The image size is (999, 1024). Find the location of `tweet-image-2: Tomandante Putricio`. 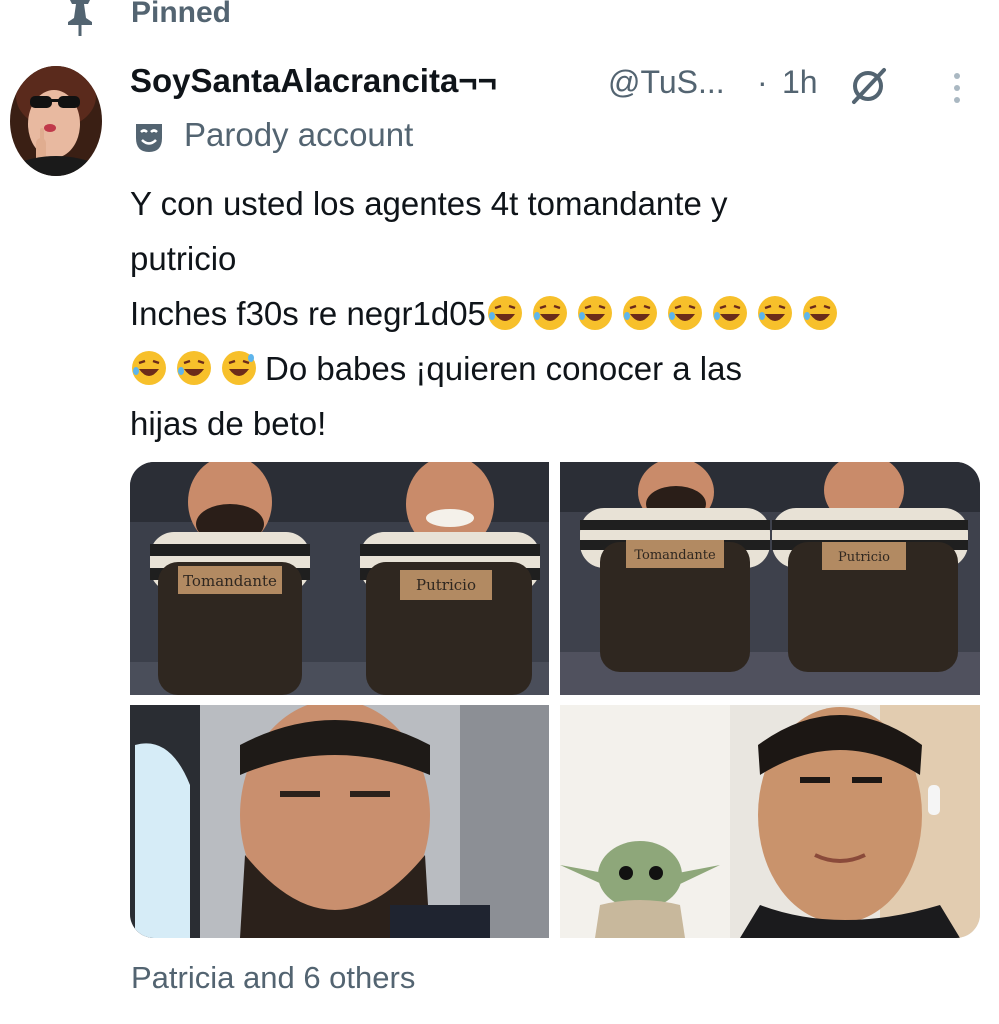

tweet-image-2: Tomandante Putricio is located at coordinates (770, 578).